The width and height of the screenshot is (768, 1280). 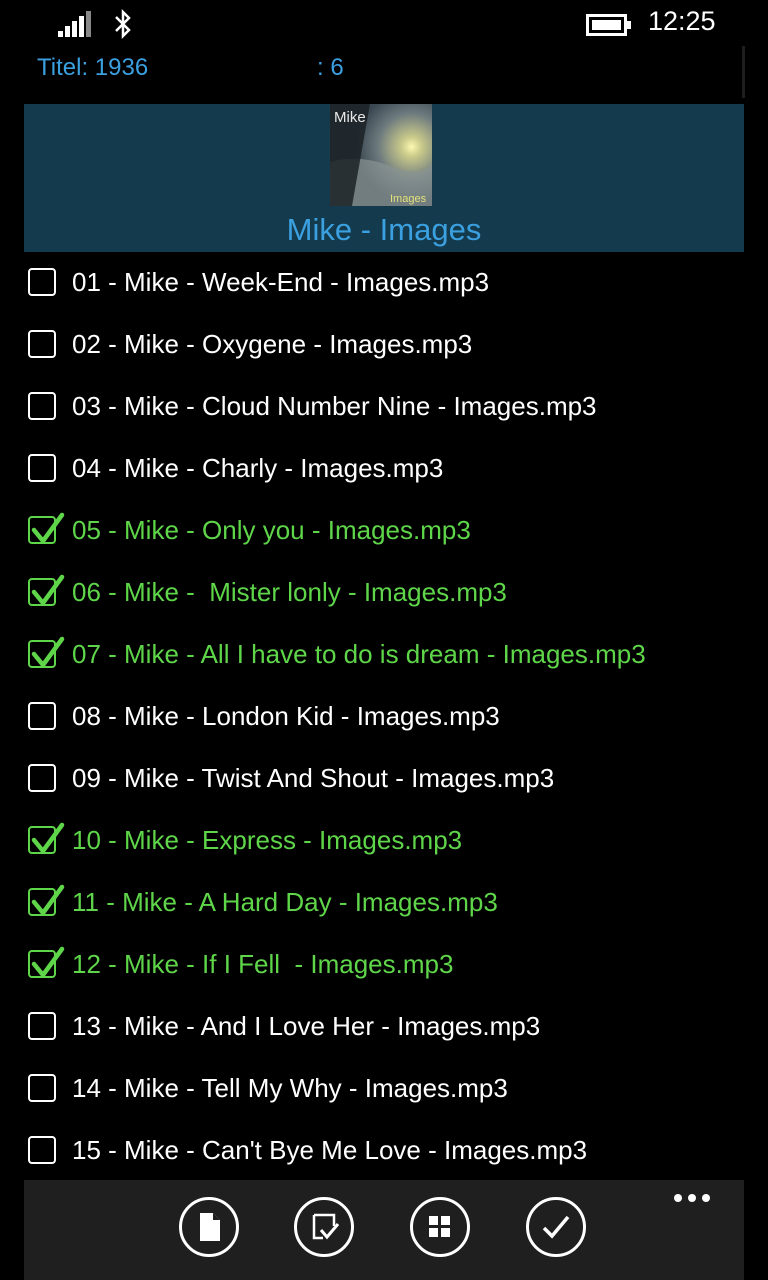 What do you see at coordinates (74, 24) in the screenshot?
I see `signal-strength-icon` at bounding box center [74, 24].